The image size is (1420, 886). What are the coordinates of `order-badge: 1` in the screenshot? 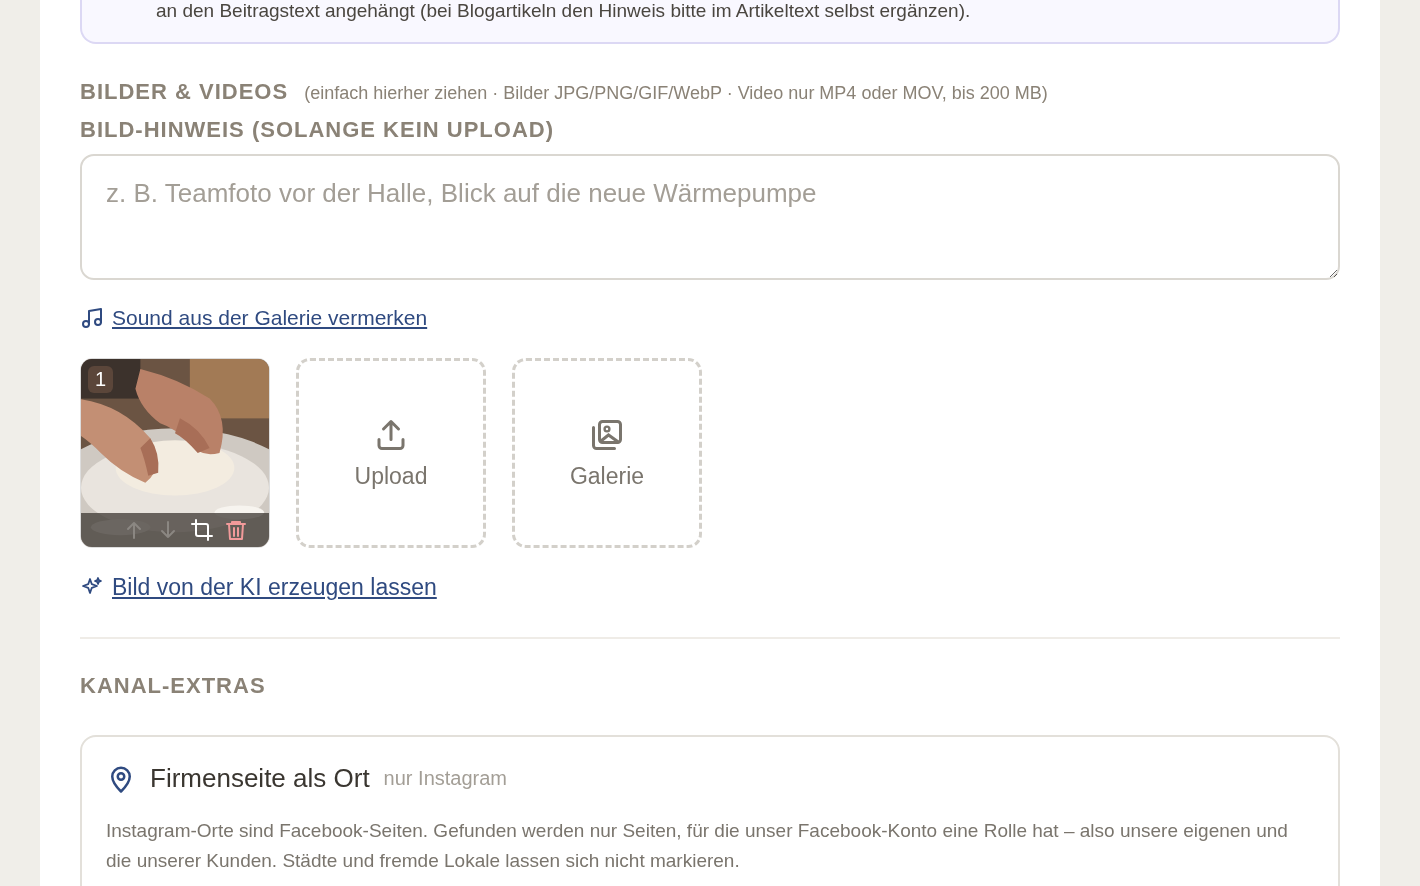 It's located at (101, 379).